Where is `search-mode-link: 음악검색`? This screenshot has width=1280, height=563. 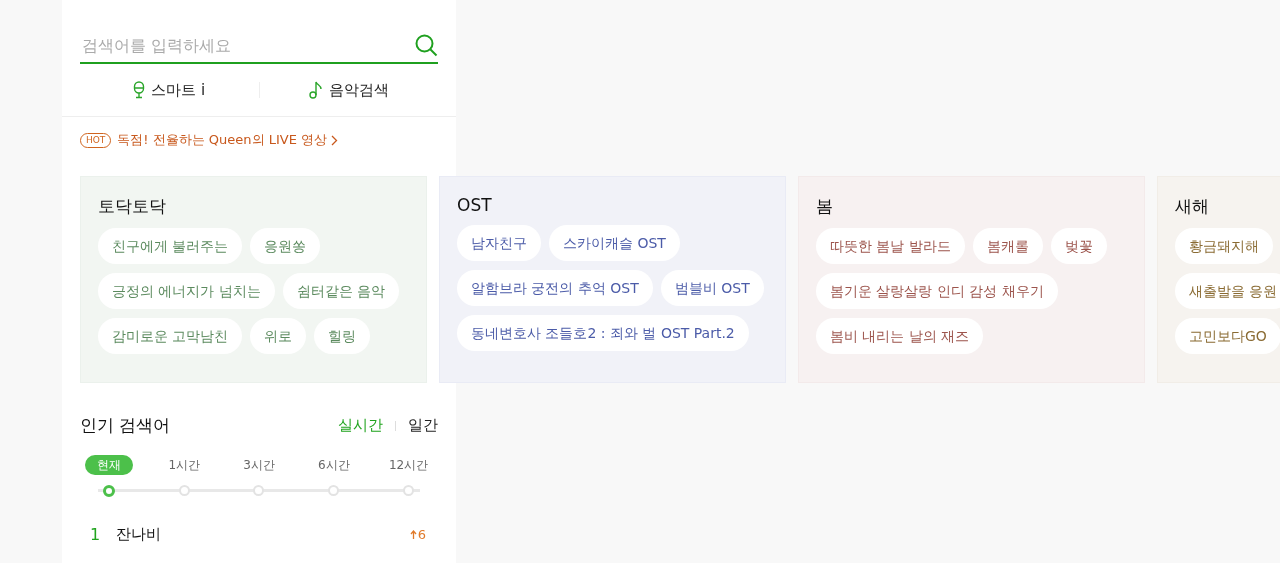
search-mode-link: 음악검색 is located at coordinates (348, 90).